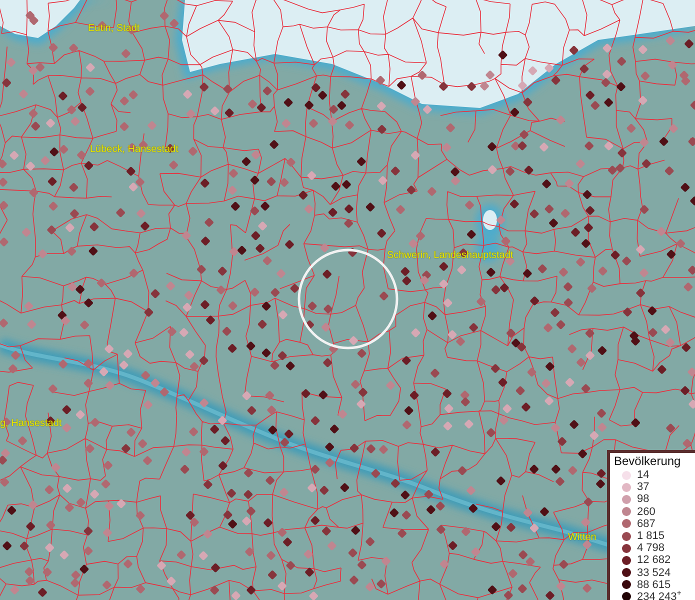 This screenshot has height=600, width=695. Describe the element at coordinates (648, 461) in the screenshot. I see `legend-title: Bevölkerung` at that location.